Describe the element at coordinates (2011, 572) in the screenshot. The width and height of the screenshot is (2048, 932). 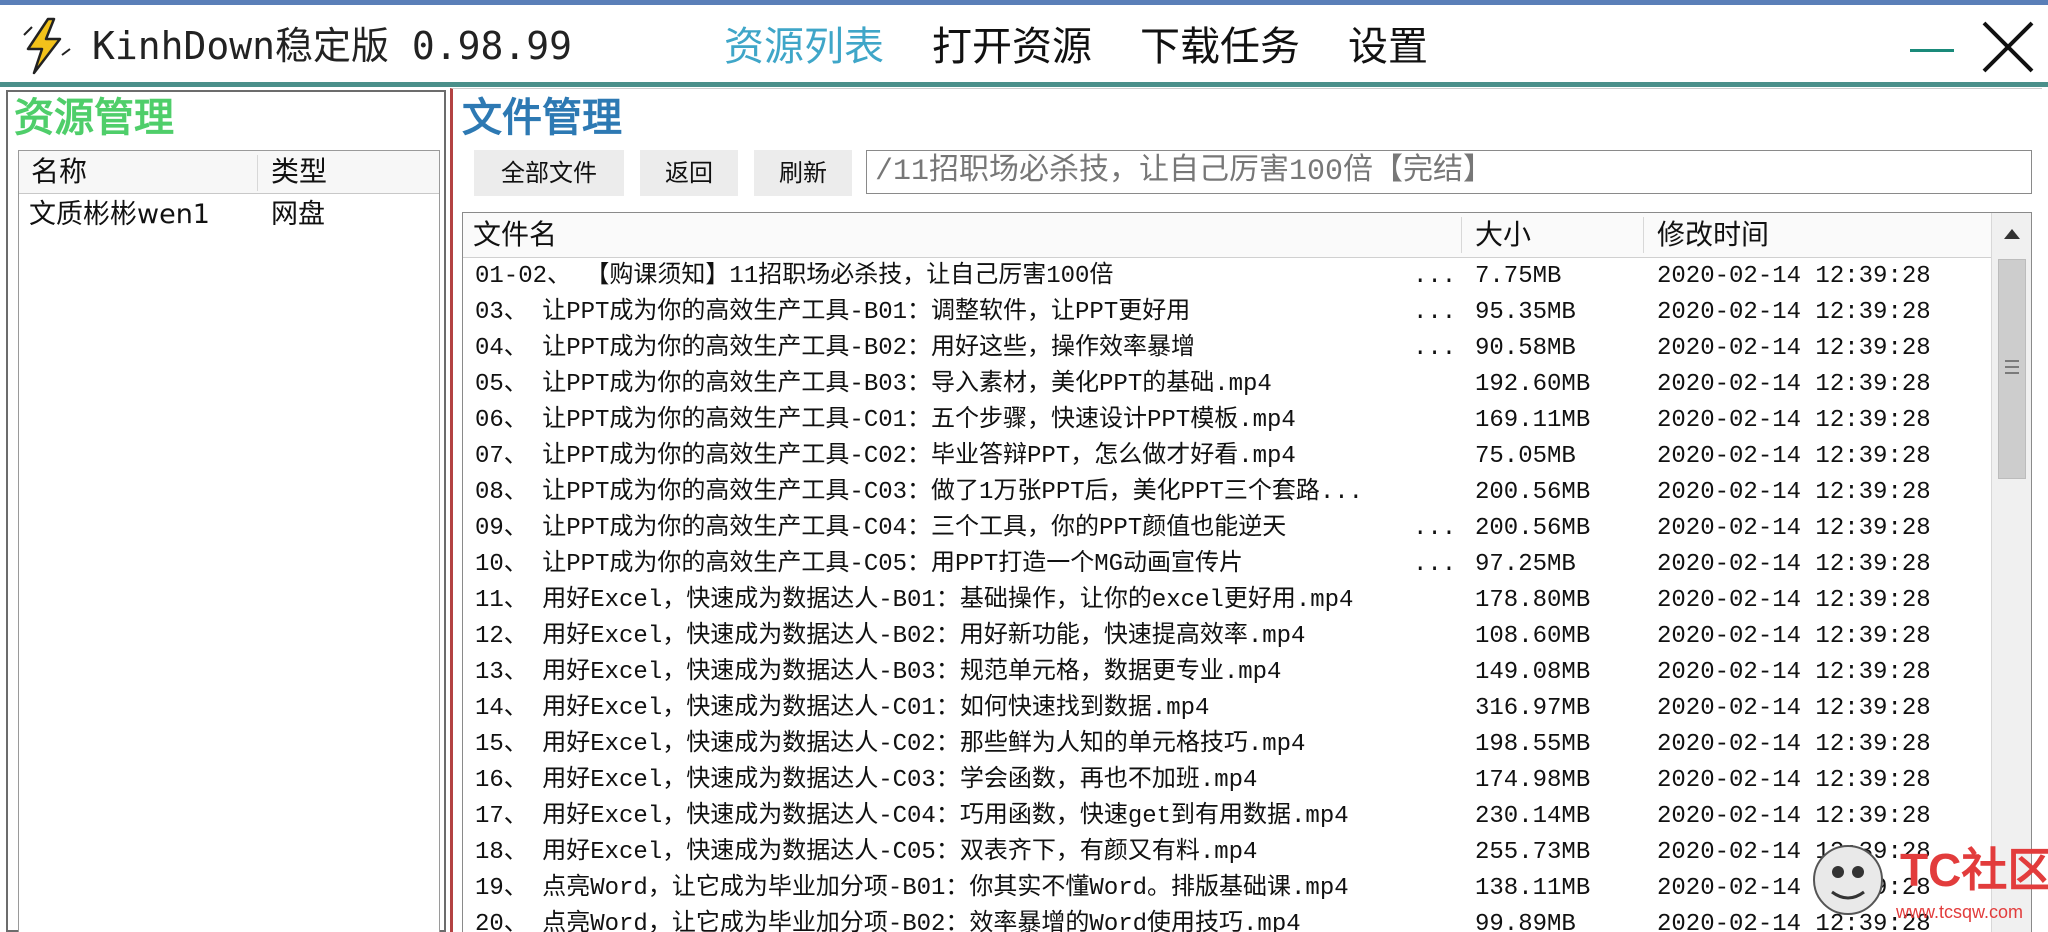
I see `vertical-scrollbar` at that location.